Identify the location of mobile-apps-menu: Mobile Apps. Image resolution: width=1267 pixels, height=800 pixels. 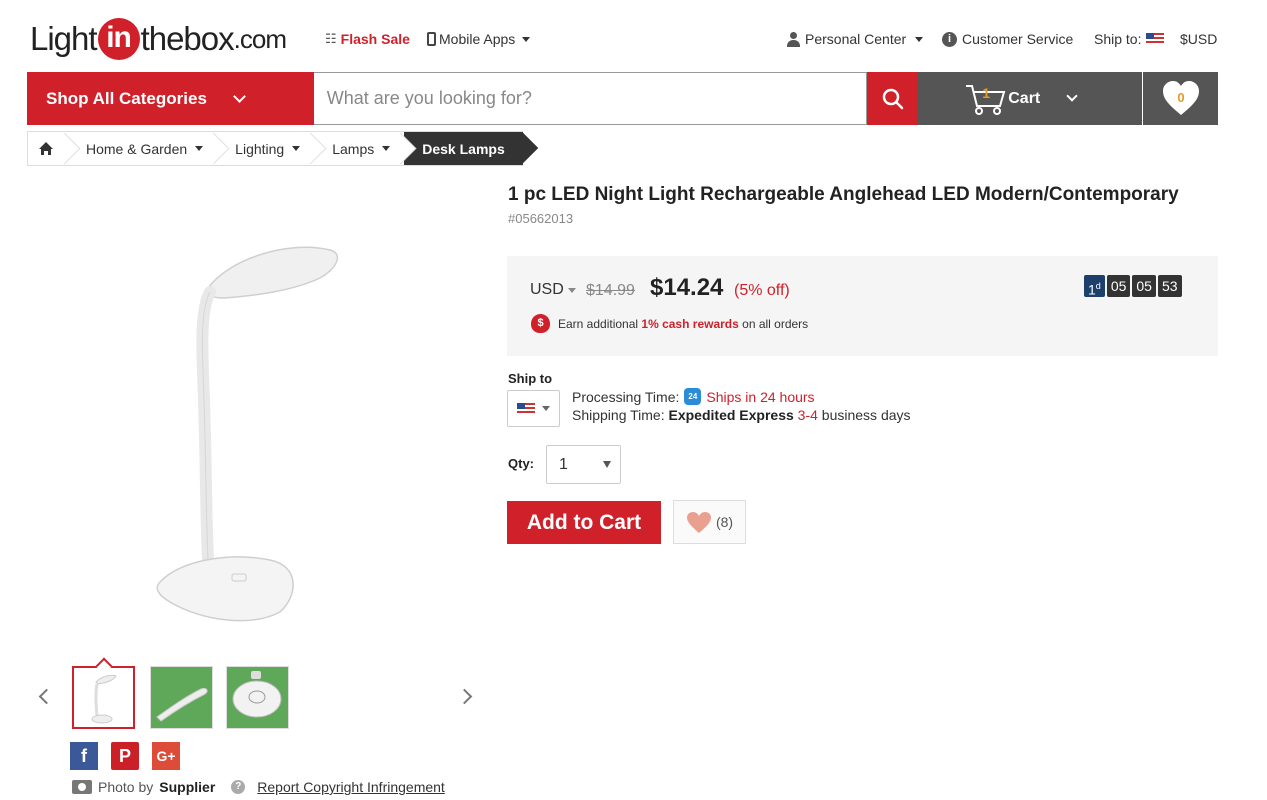
(479, 39).